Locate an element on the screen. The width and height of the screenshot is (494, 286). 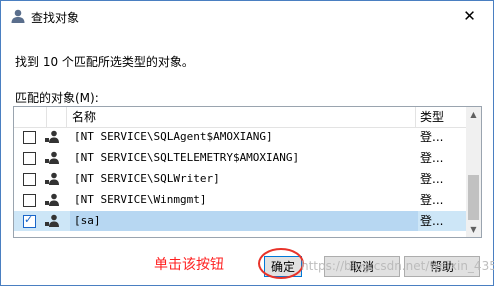
row-name: [NT SERVICE\Winmgmt] is located at coordinates (140, 199).